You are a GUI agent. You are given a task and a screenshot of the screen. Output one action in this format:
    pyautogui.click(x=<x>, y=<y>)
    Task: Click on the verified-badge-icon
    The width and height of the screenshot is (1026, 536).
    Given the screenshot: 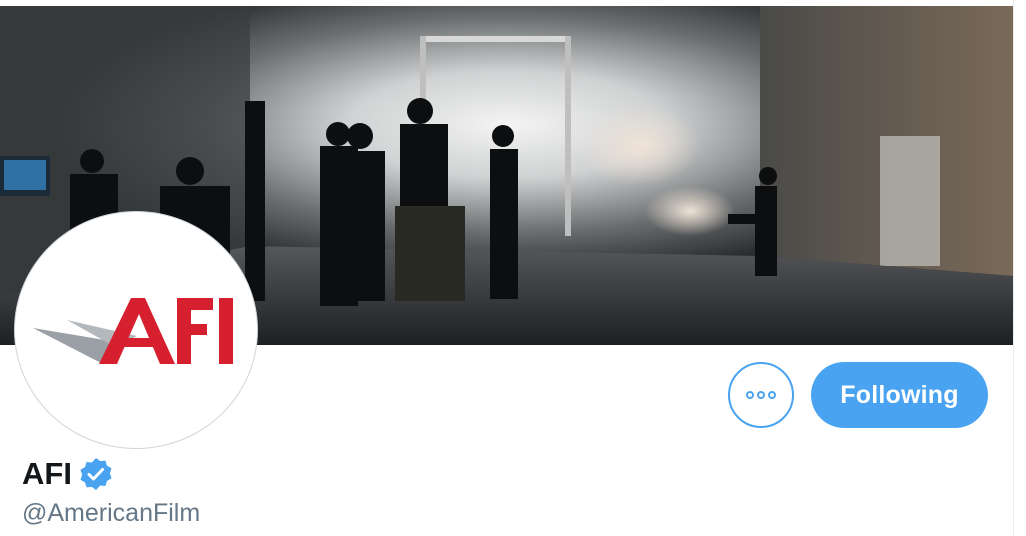 What is the action you would take?
    pyautogui.click(x=96, y=474)
    